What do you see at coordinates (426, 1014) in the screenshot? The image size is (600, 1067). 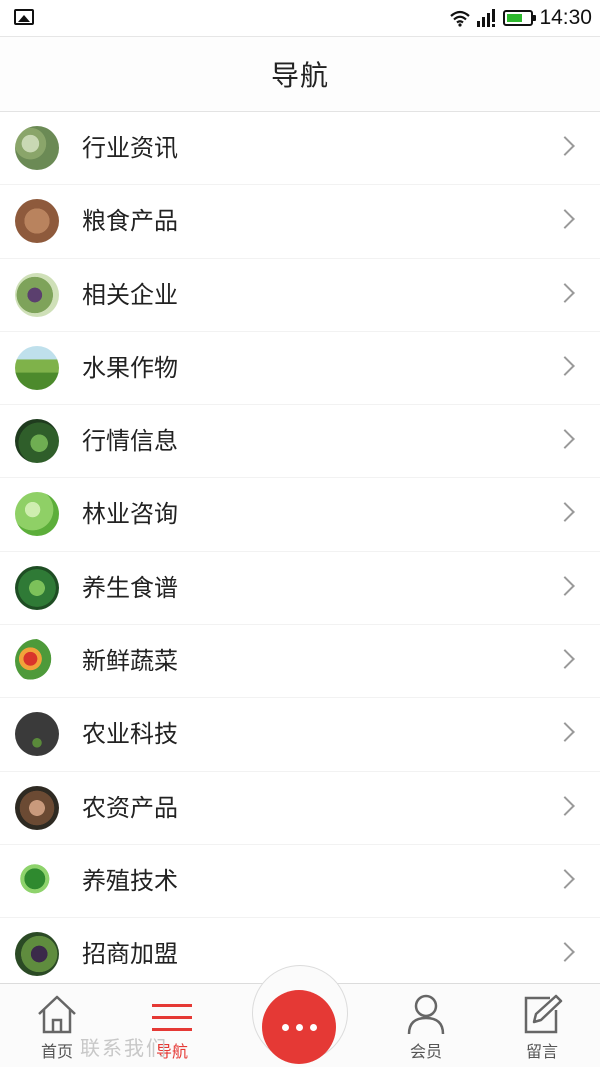 I see `user-icon` at bounding box center [426, 1014].